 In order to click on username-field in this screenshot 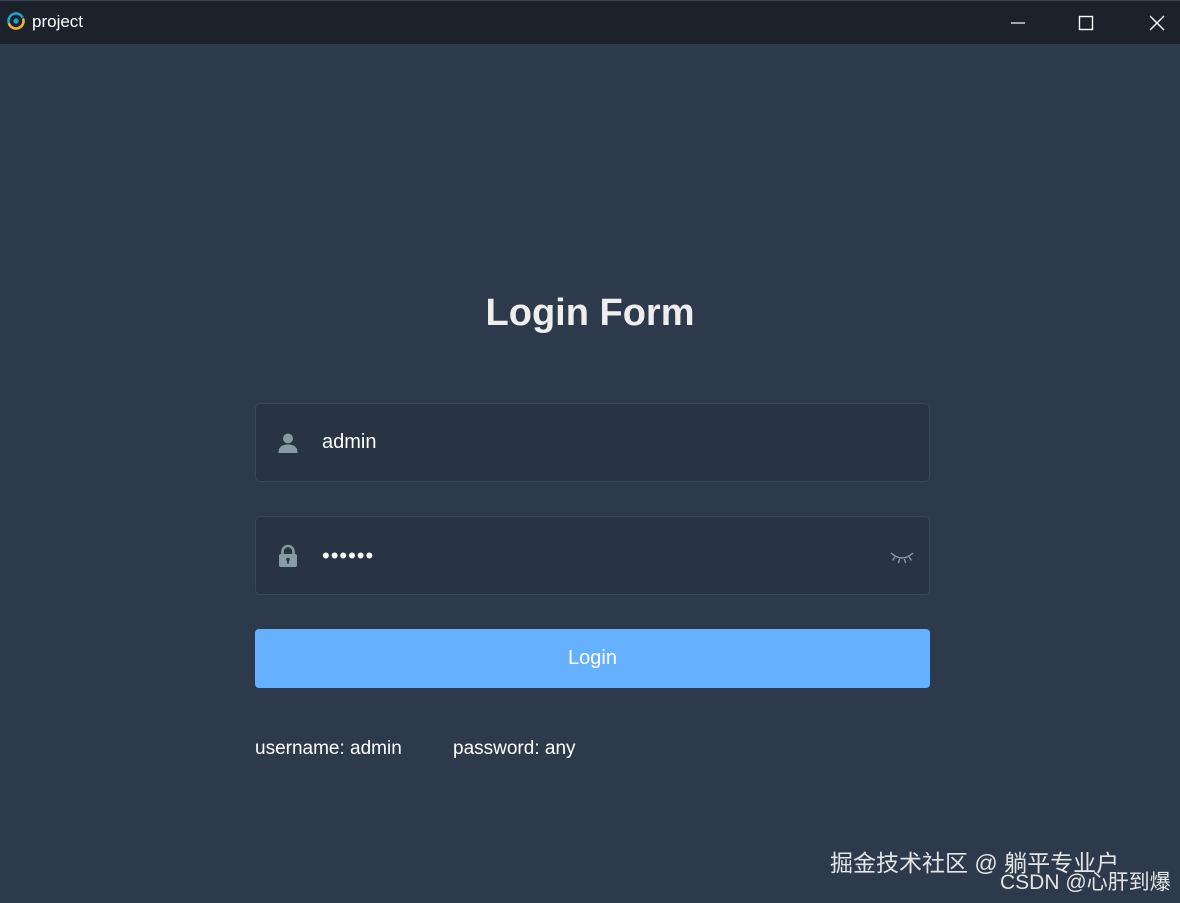, I will do `click(592, 442)`.